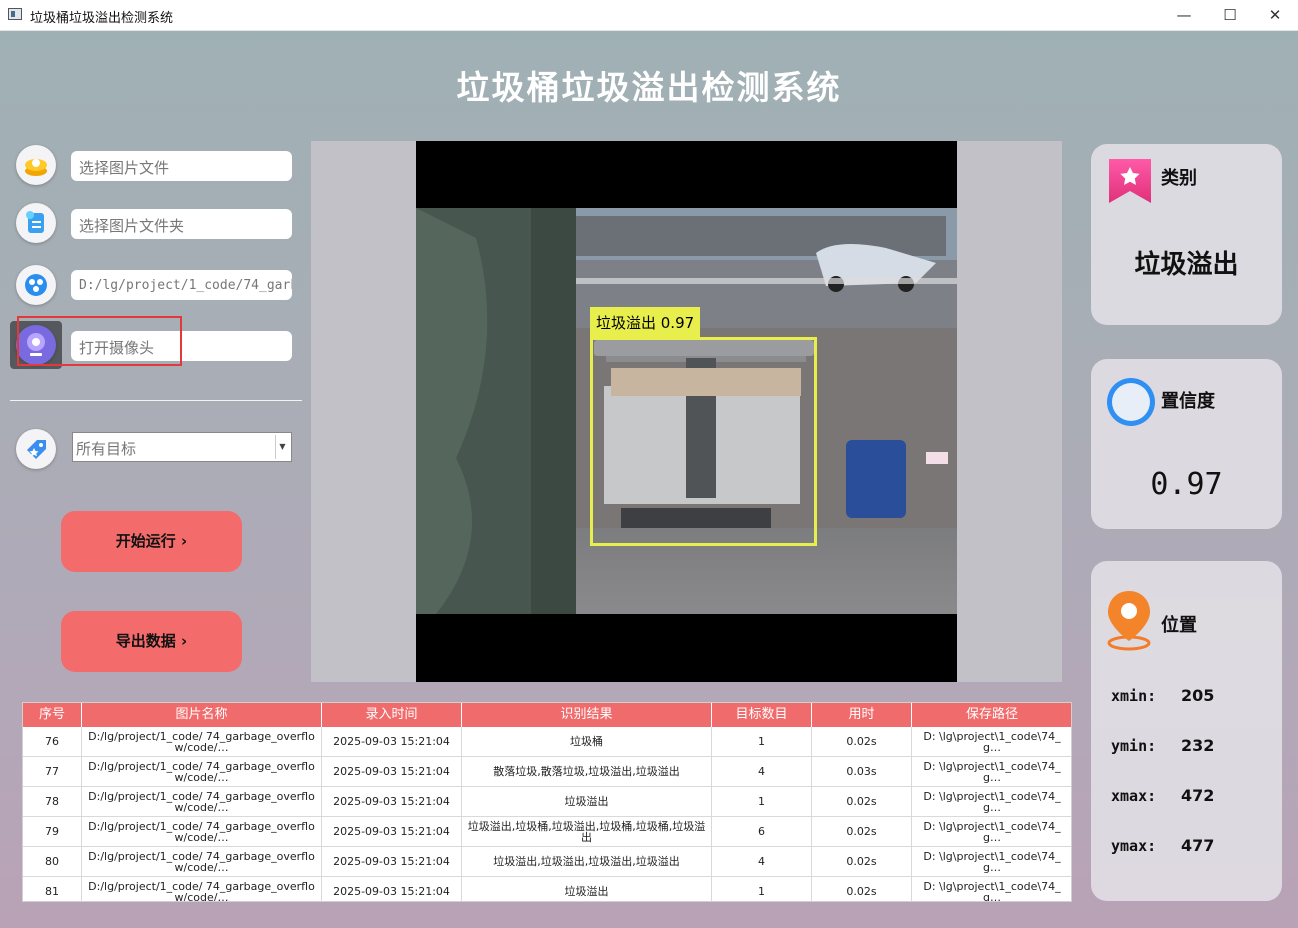 The width and height of the screenshot is (1298, 928). Describe the element at coordinates (703, 441) in the screenshot. I see `detection-bounding-box` at that location.